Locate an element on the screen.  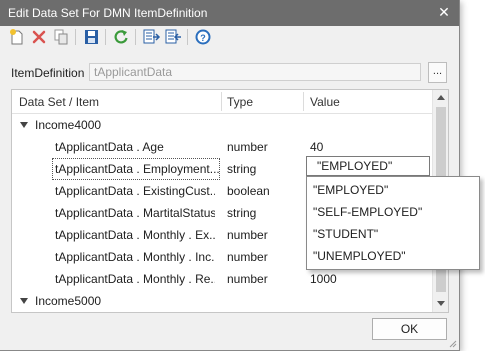
delete-button is located at coordinates (39, 37).